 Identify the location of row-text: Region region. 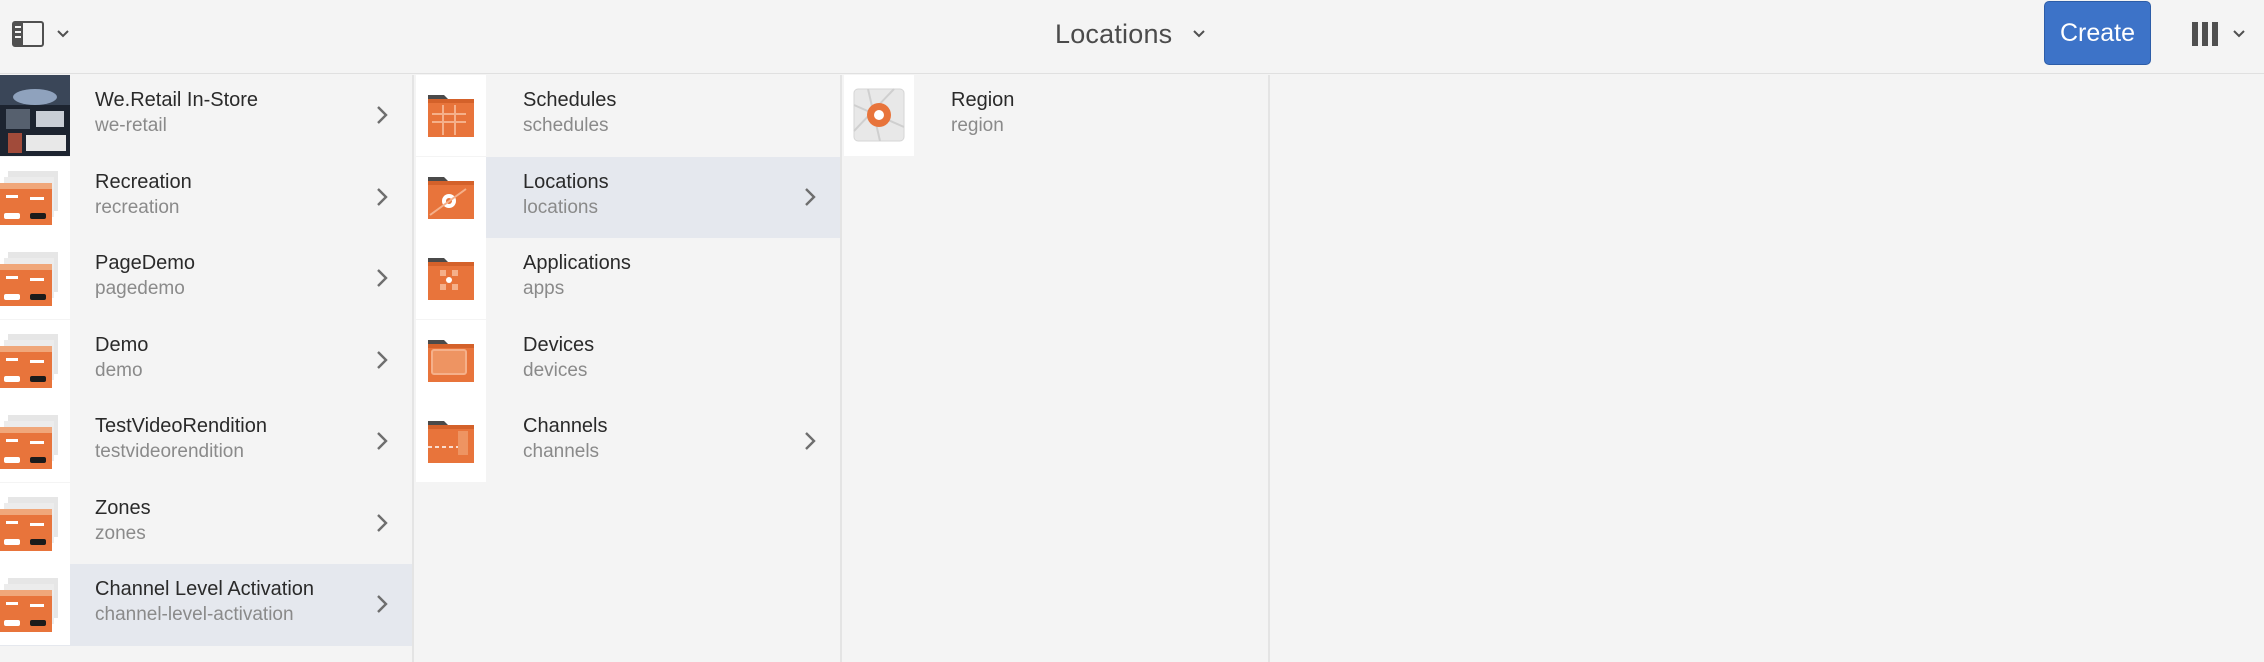
(982, 113).